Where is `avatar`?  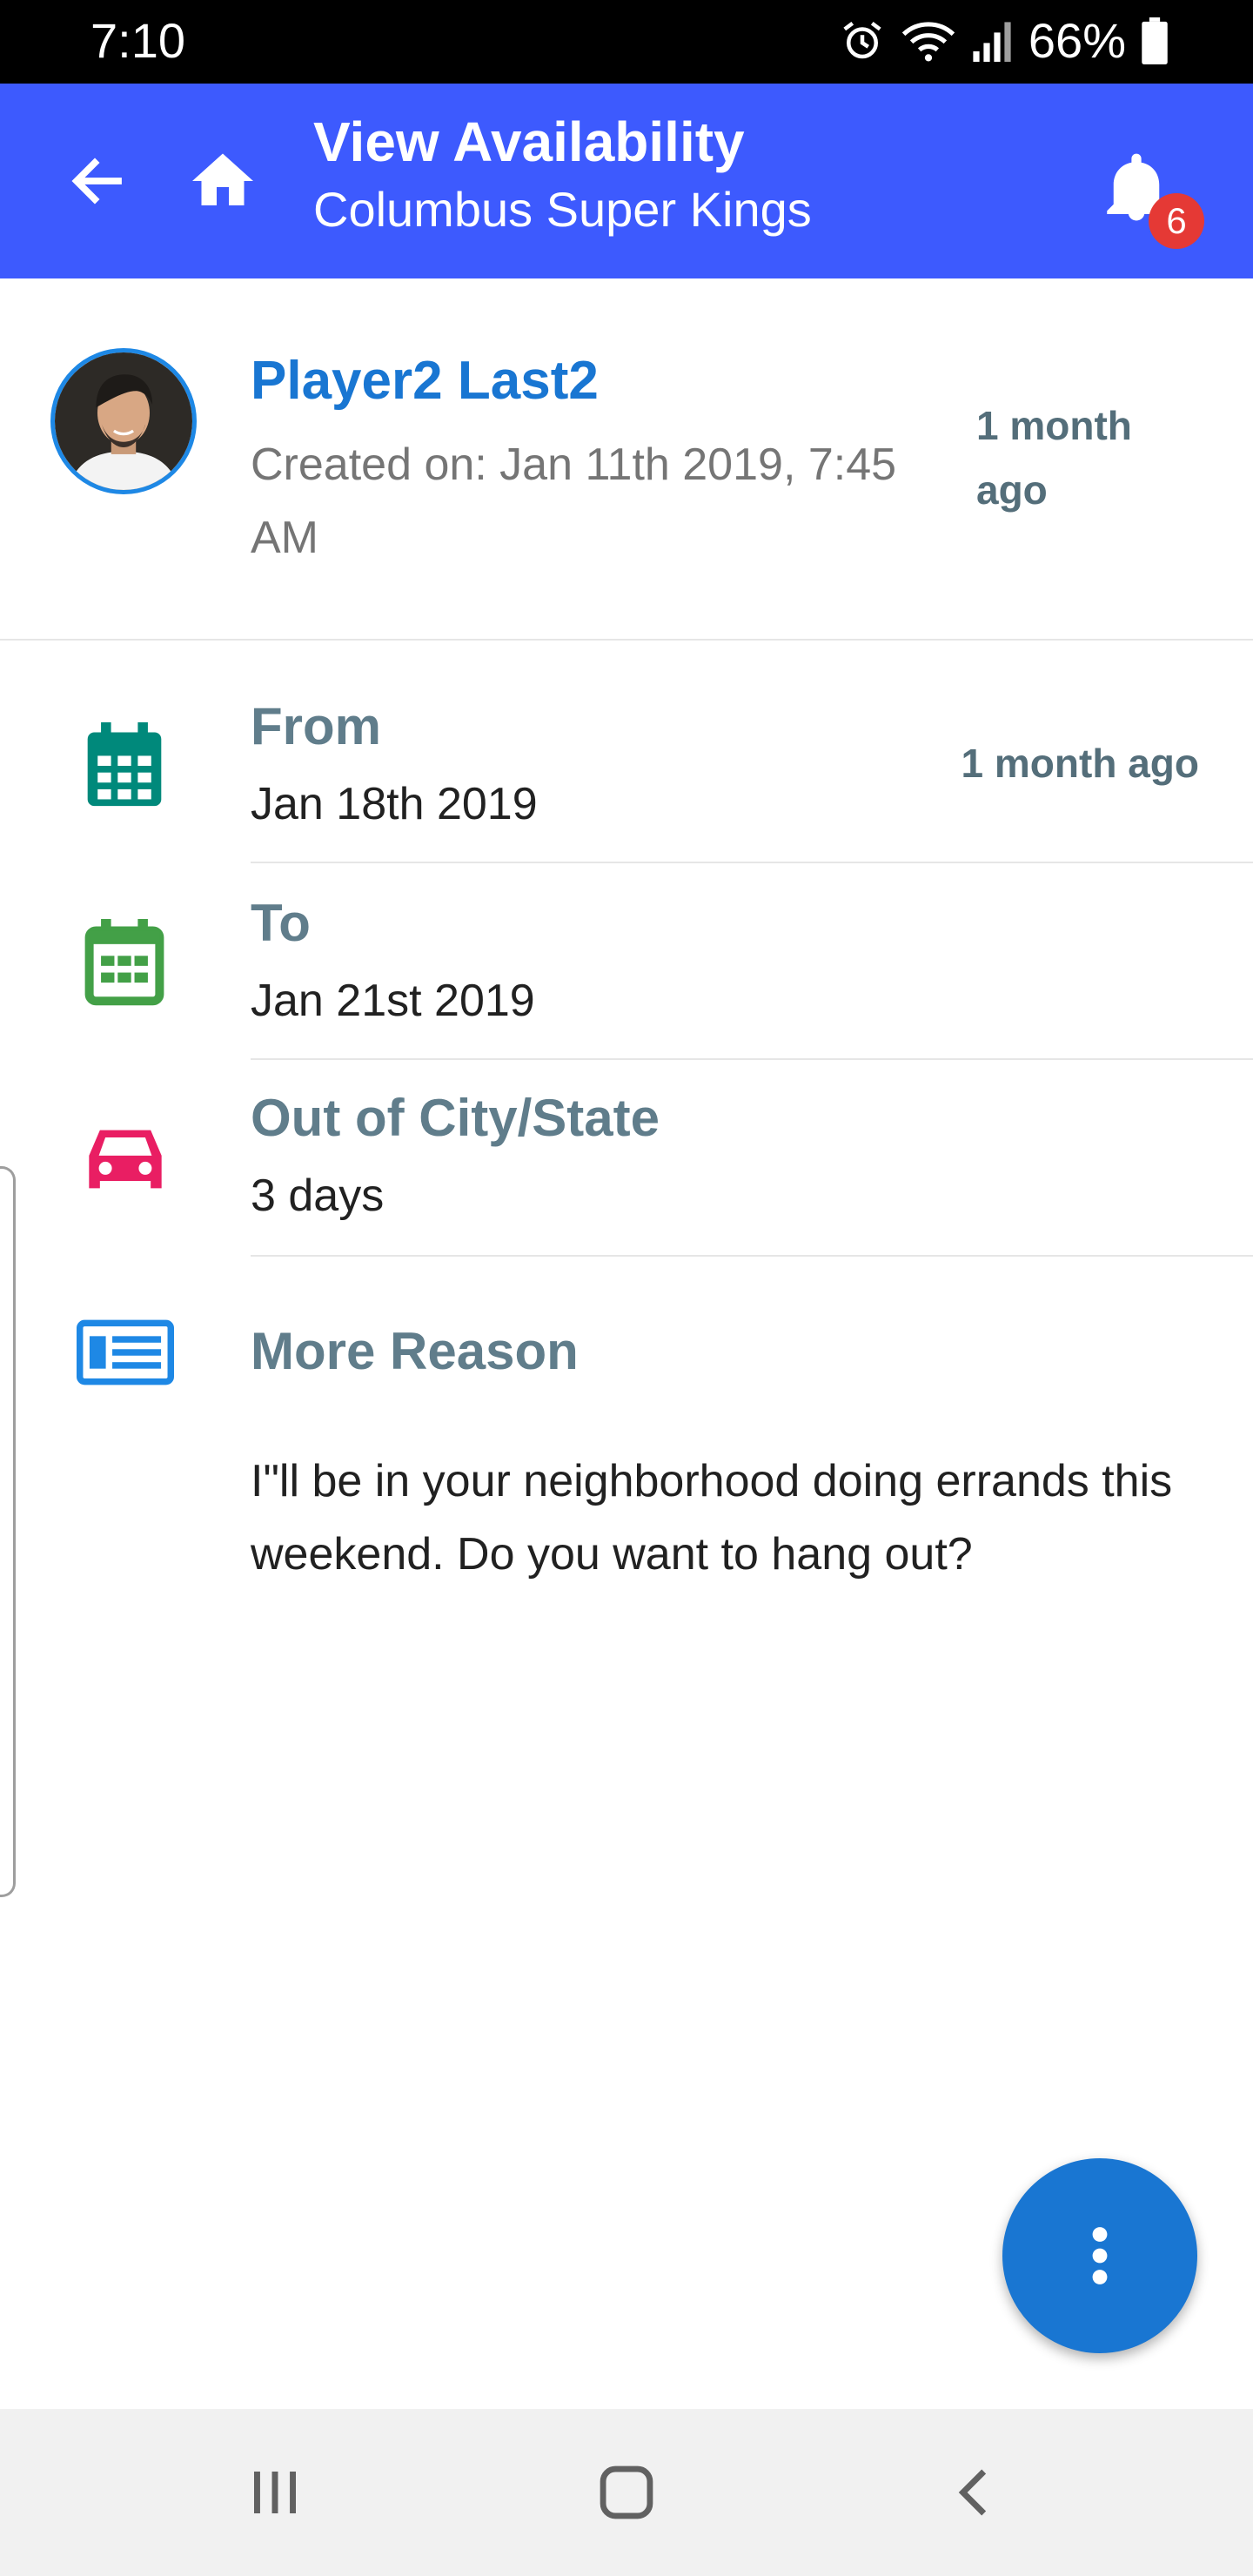
avatar is located at coordinates (124, 421).